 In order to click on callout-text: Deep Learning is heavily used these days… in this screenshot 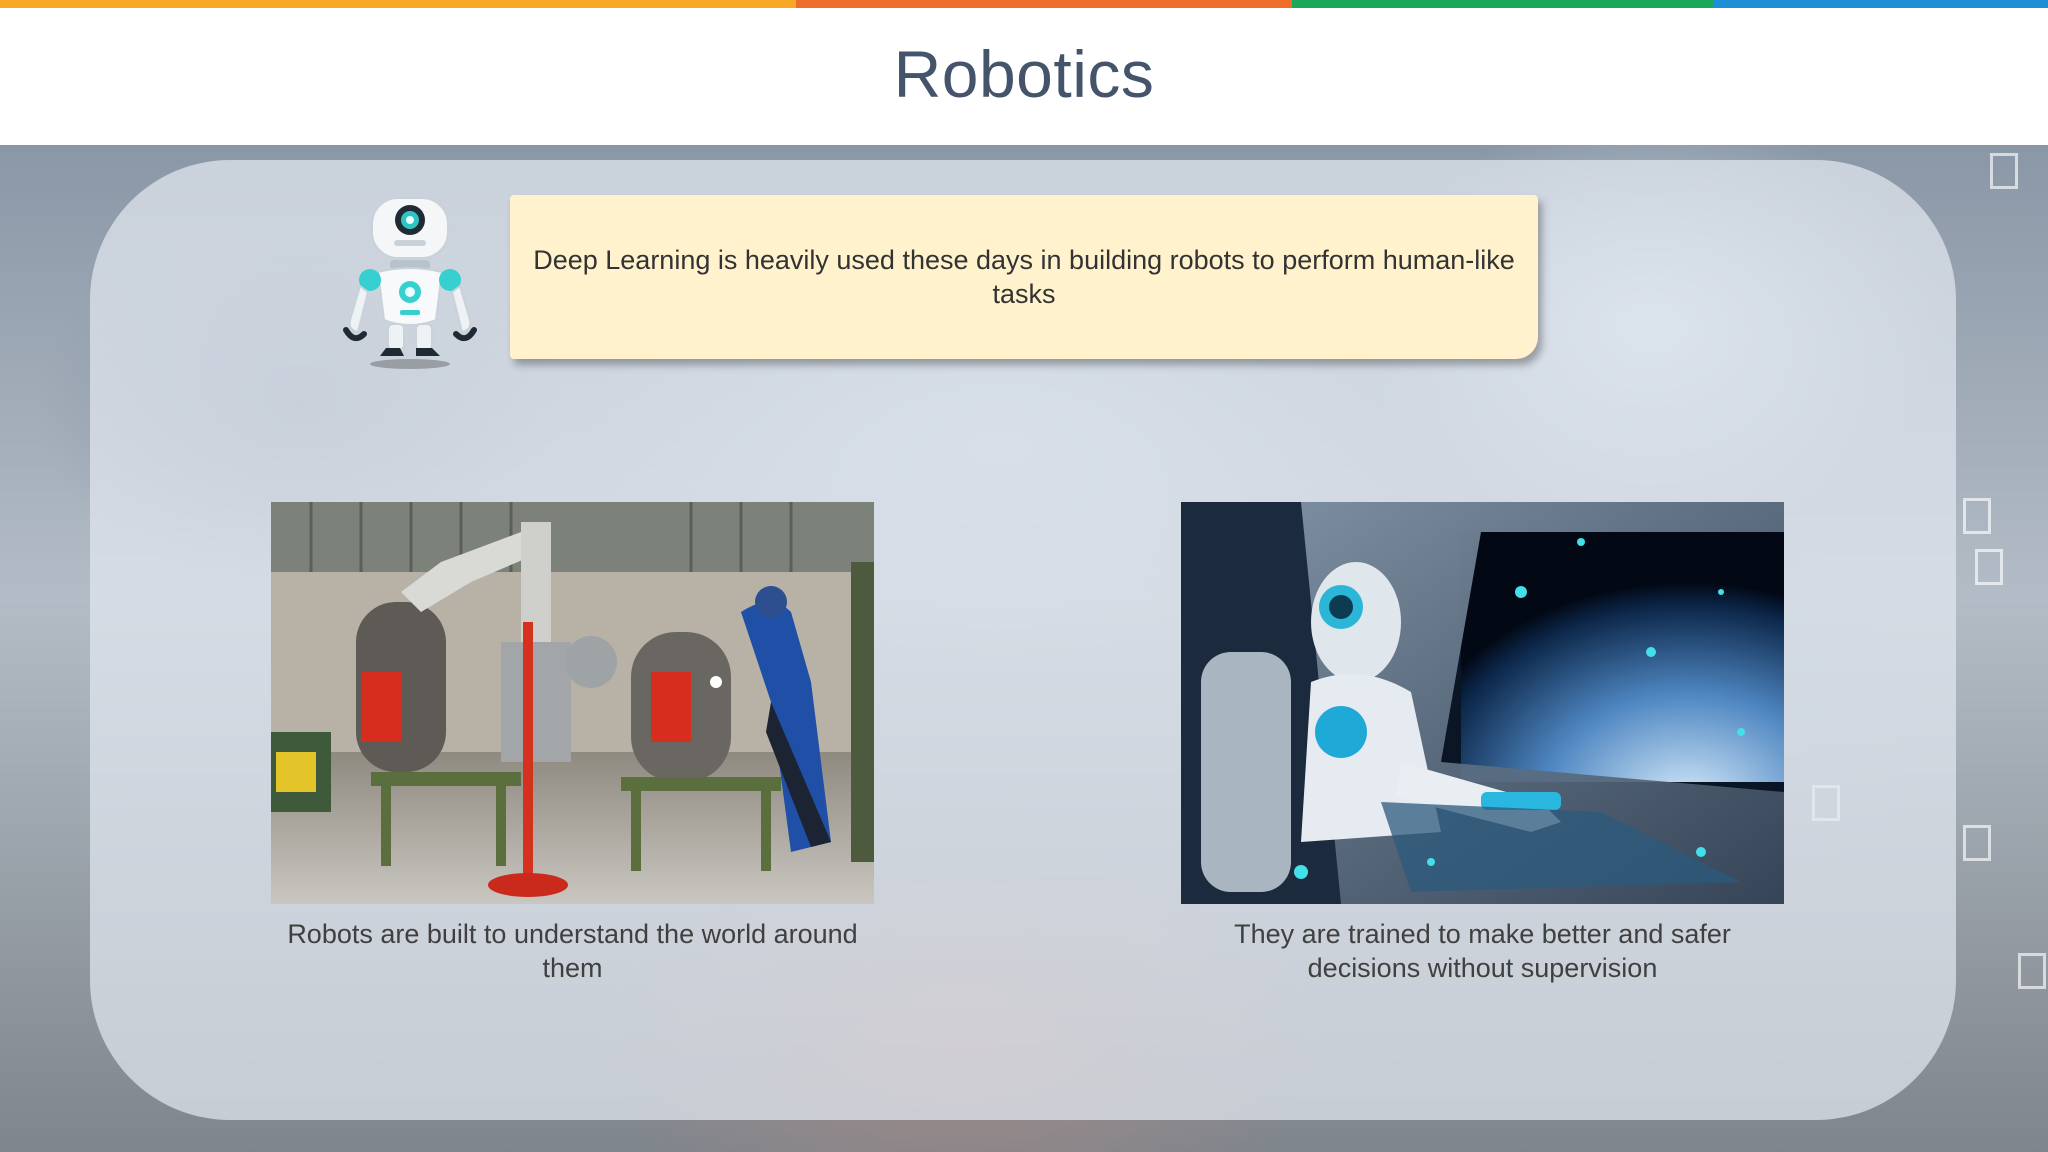, I will do `click(1024, 277)`.